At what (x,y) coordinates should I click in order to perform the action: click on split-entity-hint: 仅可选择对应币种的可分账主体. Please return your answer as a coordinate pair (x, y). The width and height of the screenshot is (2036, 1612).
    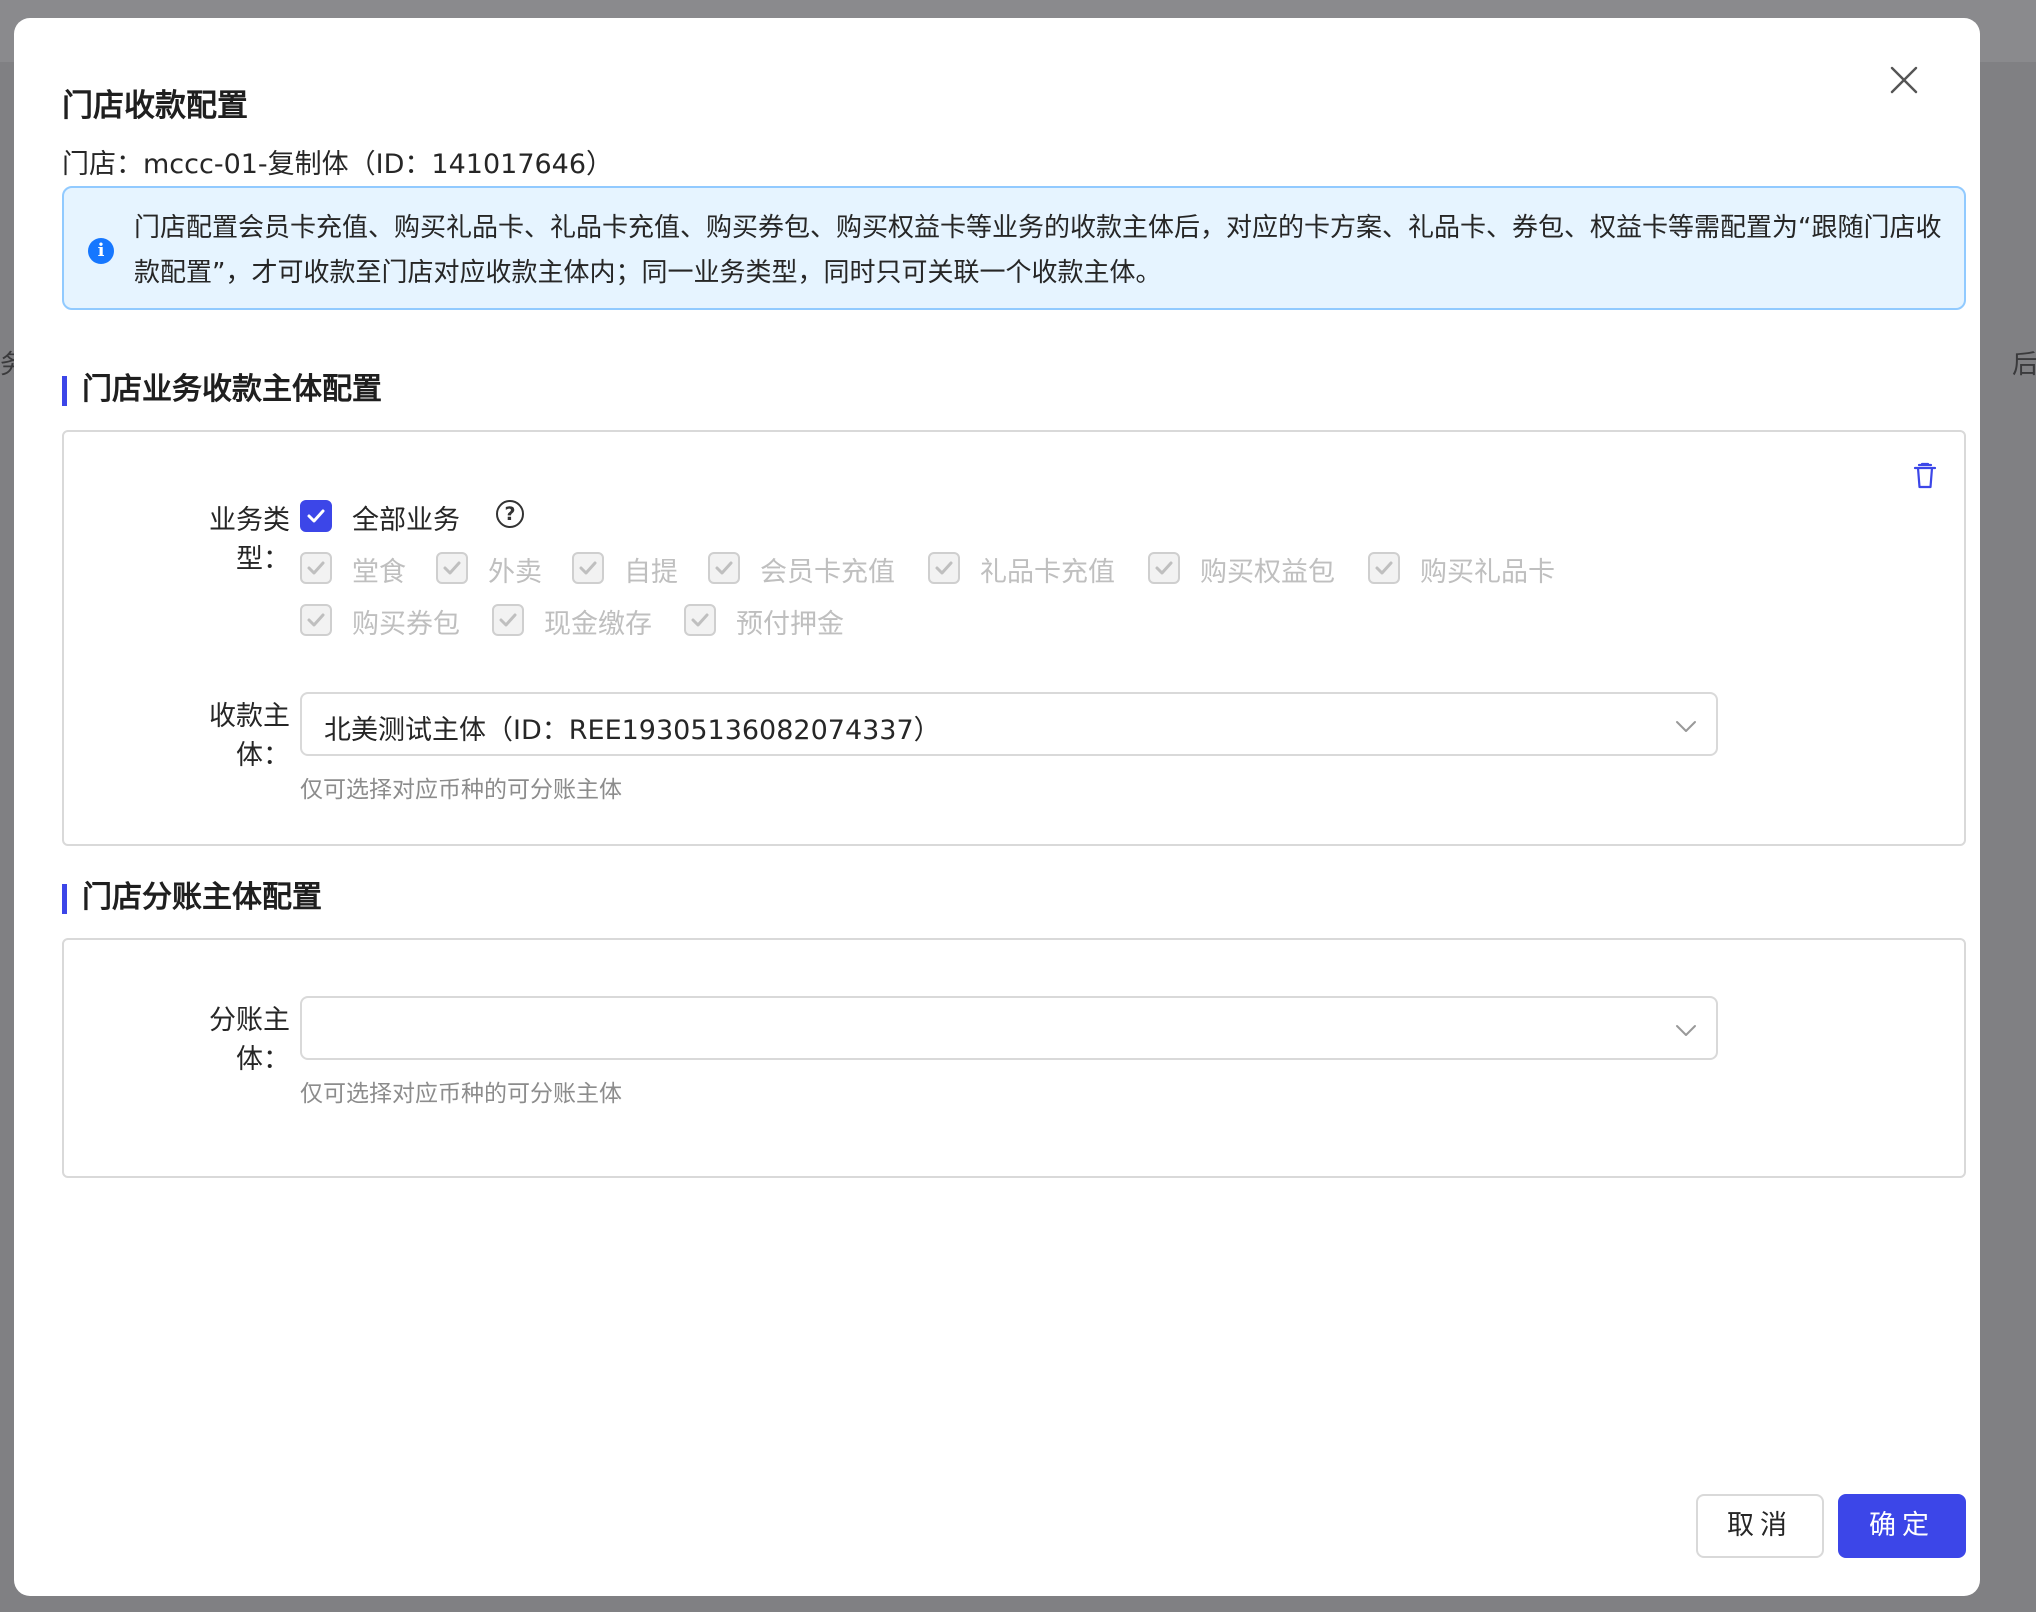
    Looking at the image, I should click on (461, 1094).